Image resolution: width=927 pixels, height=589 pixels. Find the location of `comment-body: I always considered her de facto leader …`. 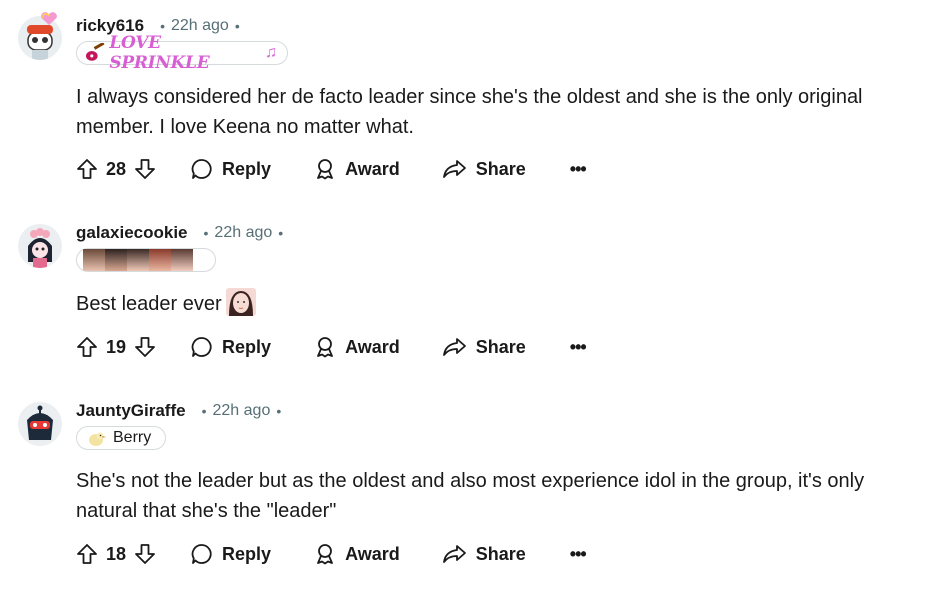

comment-body: I always considered her de facto leader … is located at coordinates (469, 112).